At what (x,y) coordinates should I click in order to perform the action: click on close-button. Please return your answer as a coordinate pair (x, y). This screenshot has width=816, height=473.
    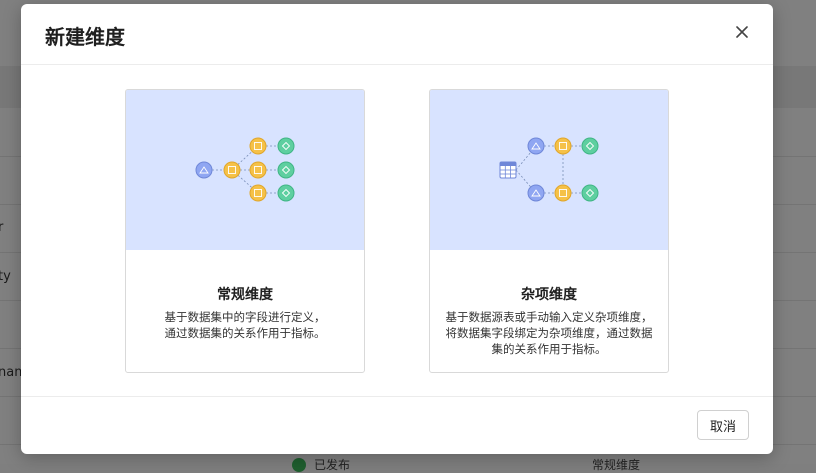
    Looking at the image, I should click on (742, 32).